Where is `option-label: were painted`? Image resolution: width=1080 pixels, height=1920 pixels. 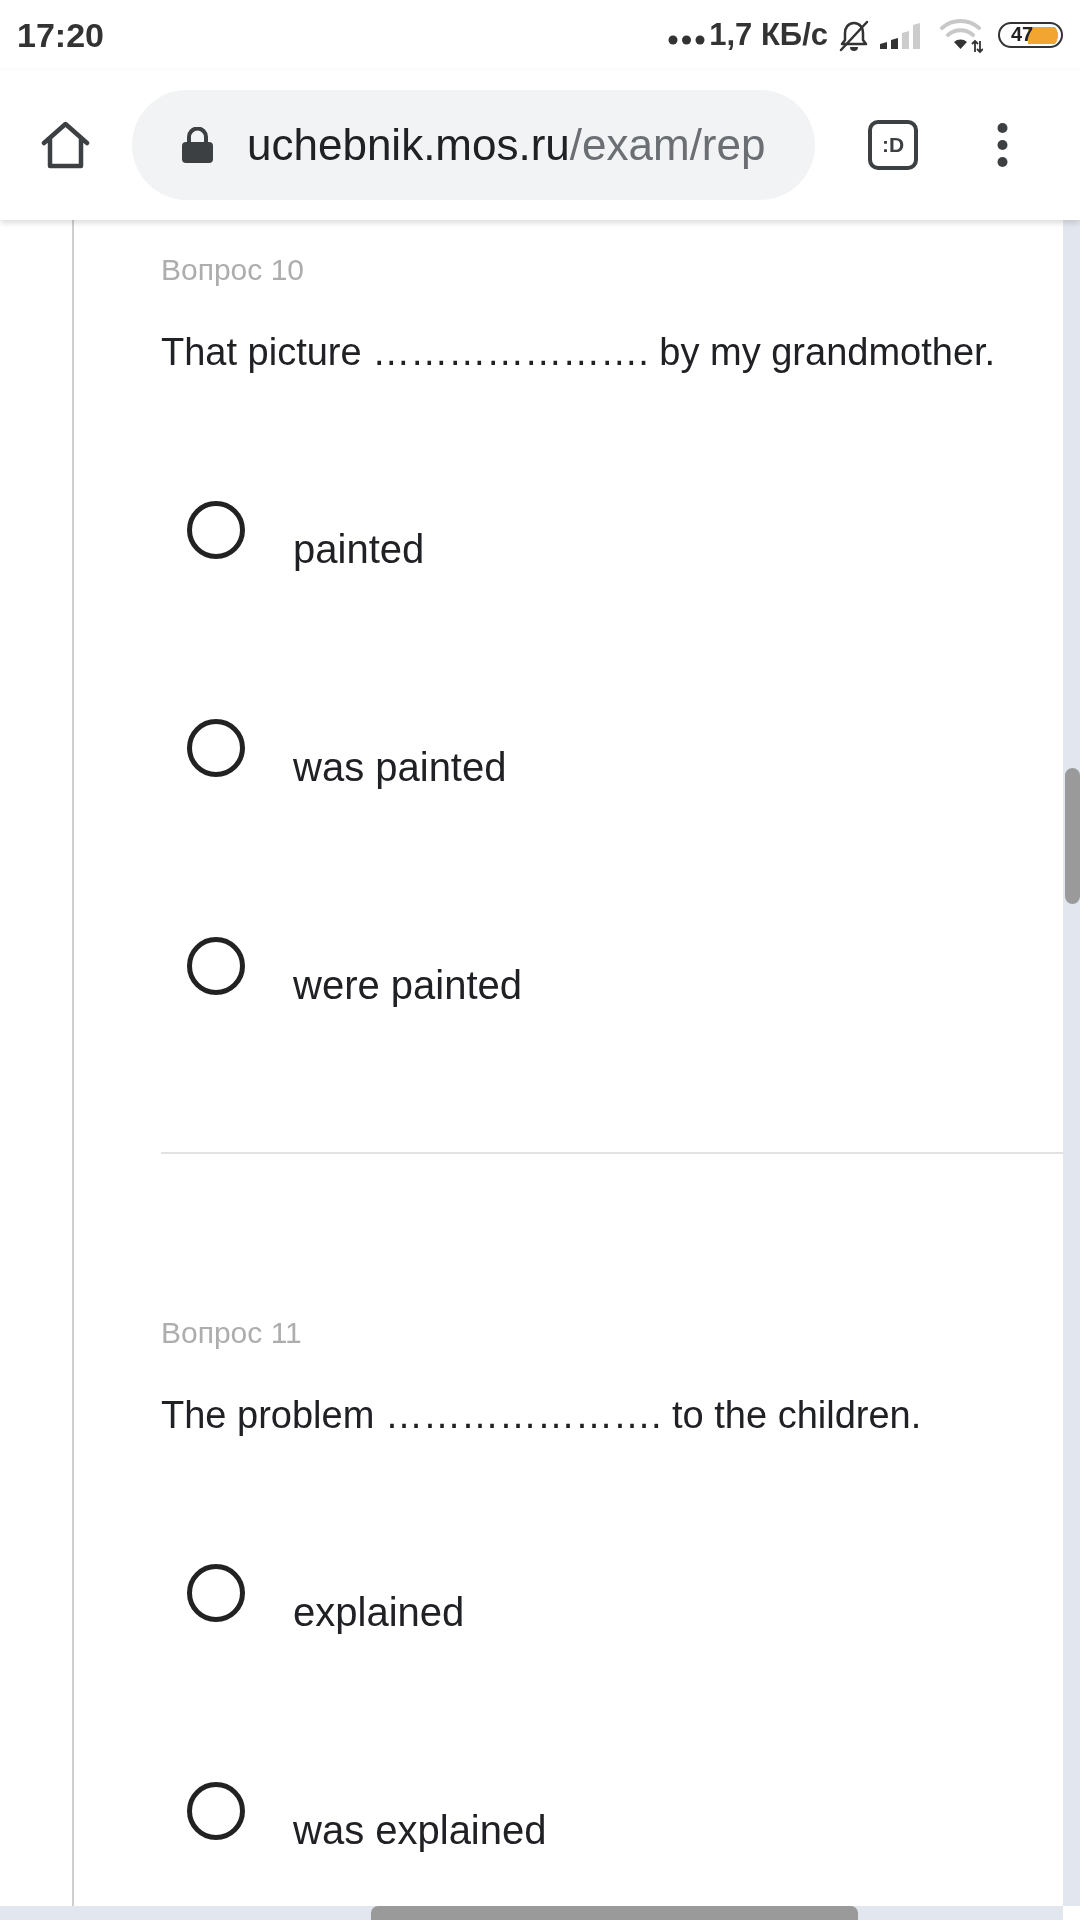 option-label: were painted is located at coordinates (408, 985).